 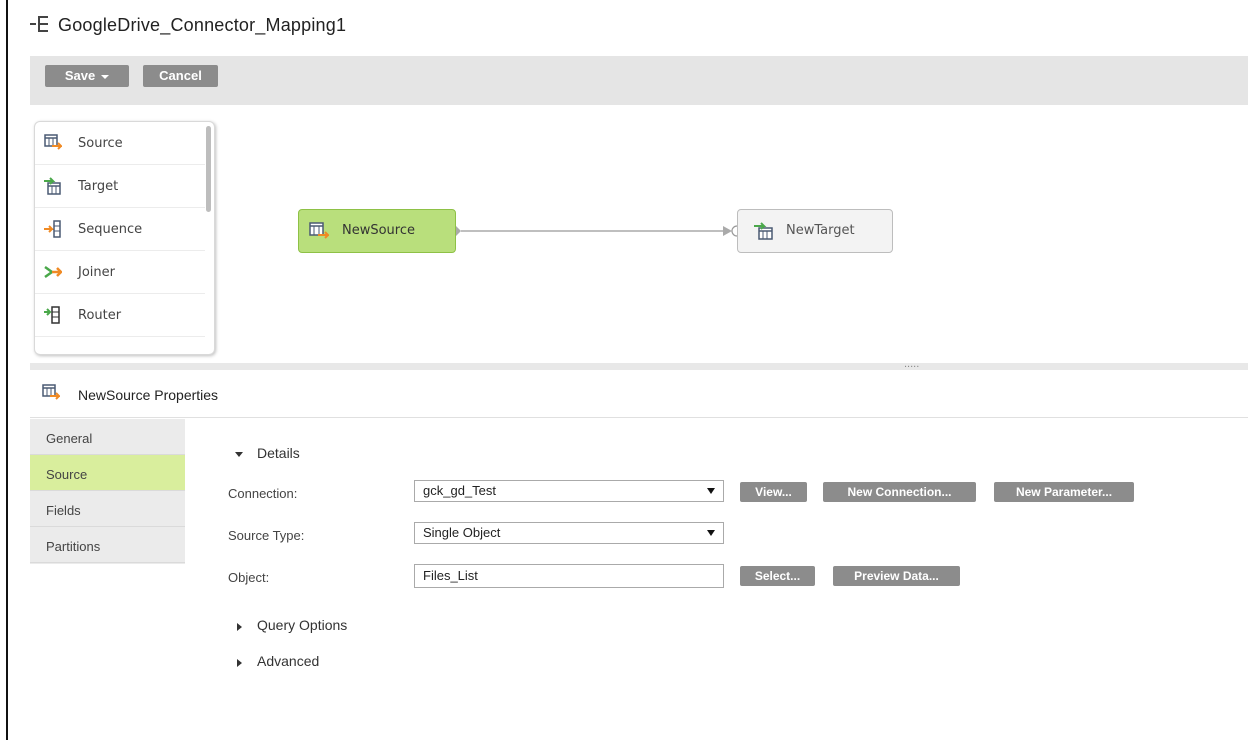 I want to click on properties-title: NewSource Properties, so click(x=148, y=395).